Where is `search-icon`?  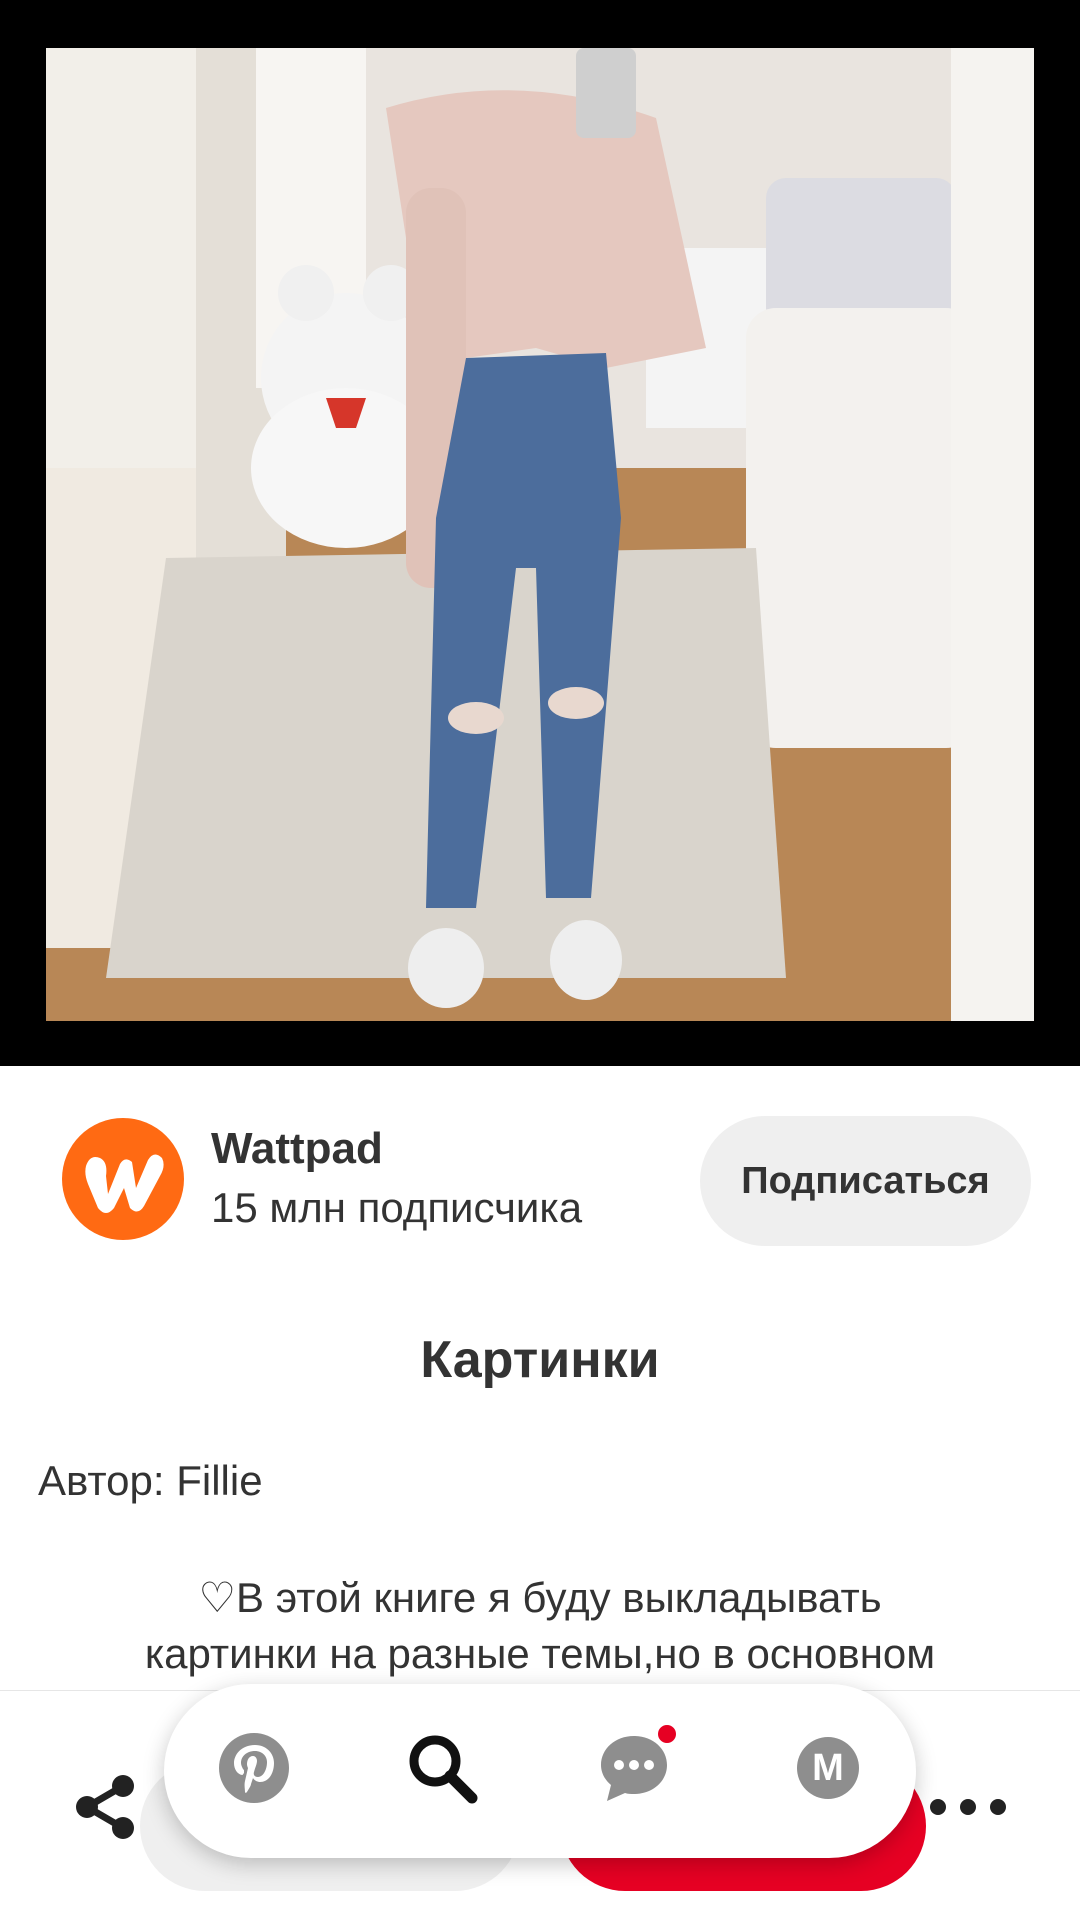
search-icon is located at coordinates (443, 1769).